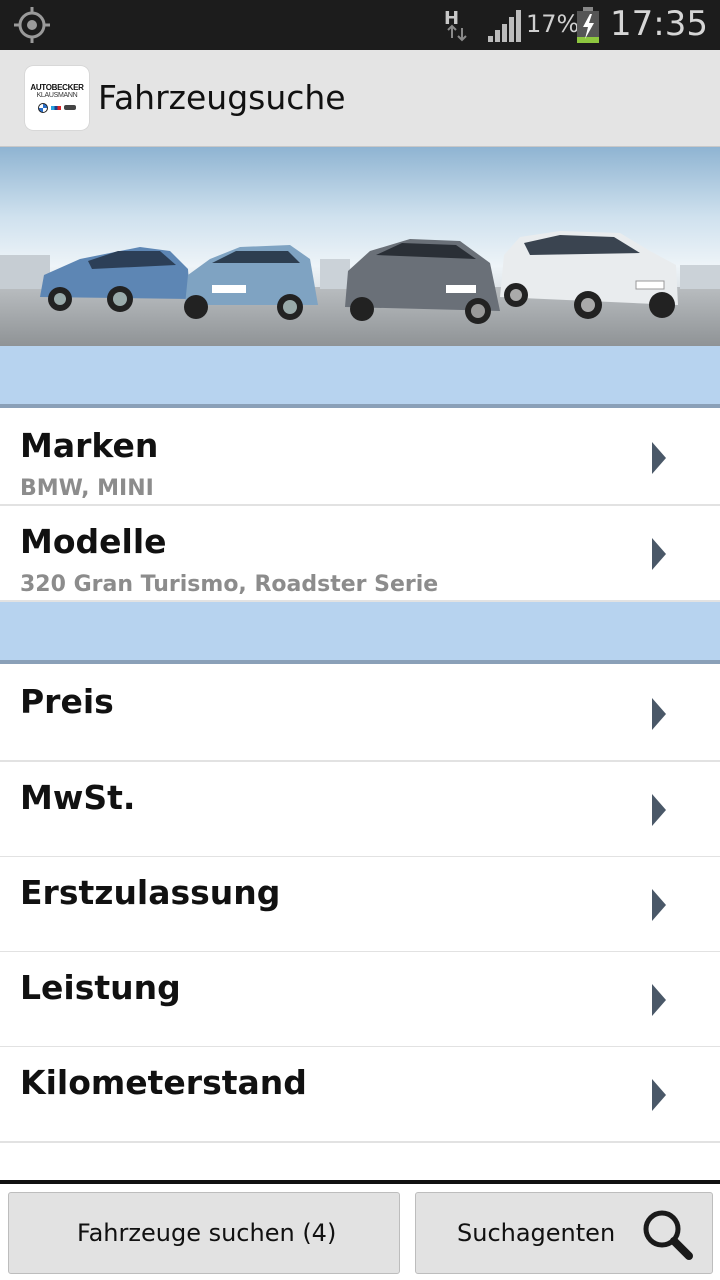  I want to click on bottom-bar: Fahrzeuge suchen (4) Suchagenten, so click(360, 1232).